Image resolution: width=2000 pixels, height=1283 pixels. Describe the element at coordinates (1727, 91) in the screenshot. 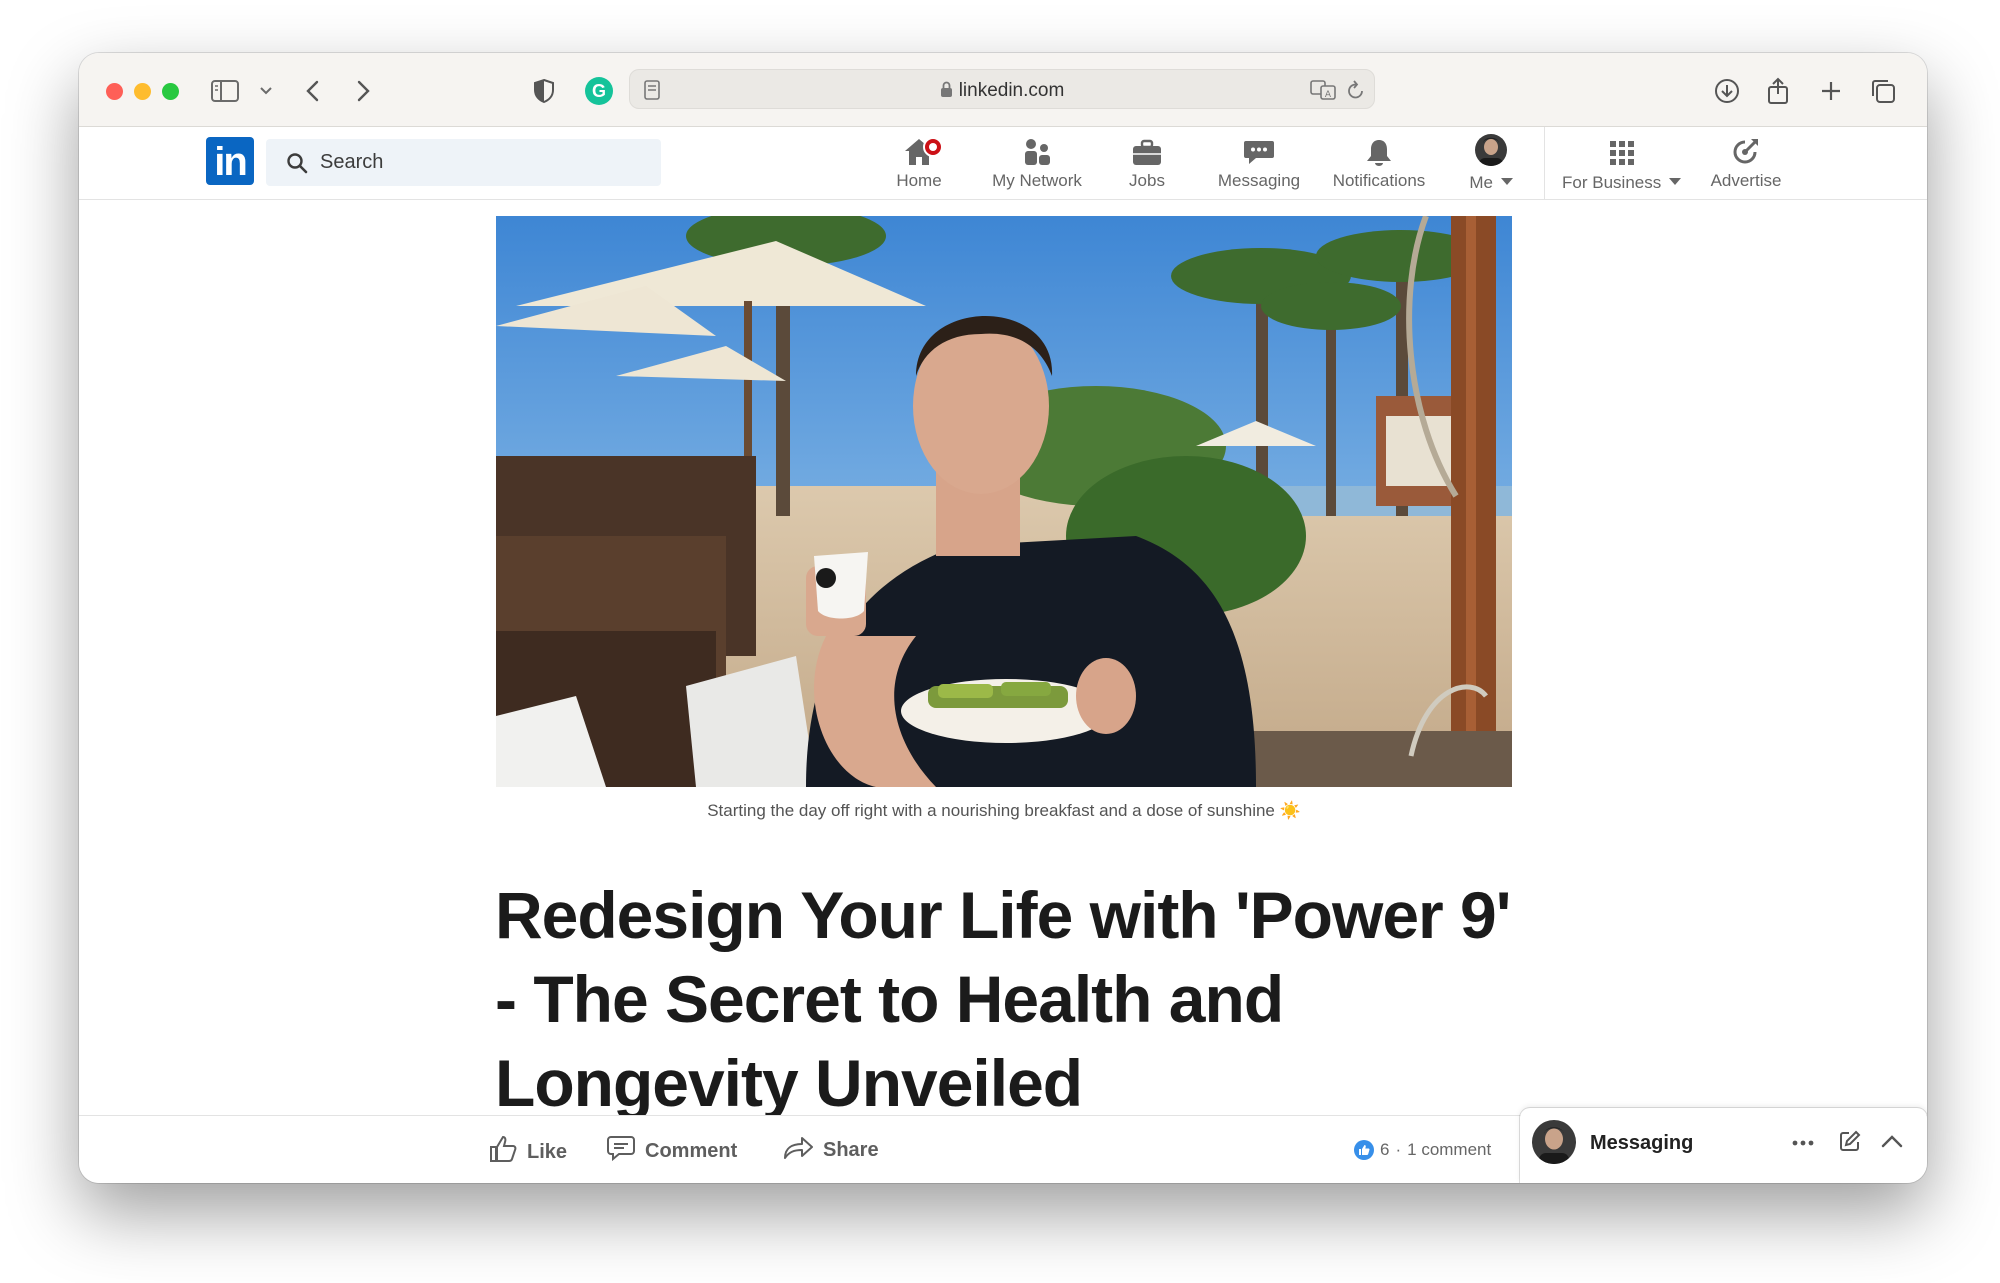

I see `downloads-icon` at that location.